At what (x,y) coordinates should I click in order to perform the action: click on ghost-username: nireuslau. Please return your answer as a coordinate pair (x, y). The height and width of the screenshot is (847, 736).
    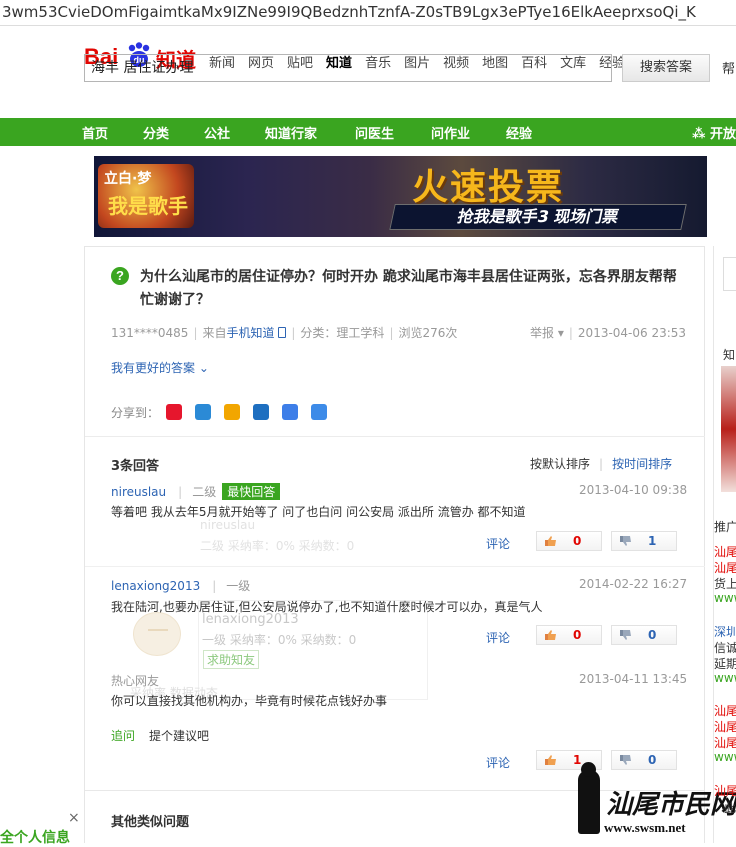
    Looking at the image, I should click on (228, 525).